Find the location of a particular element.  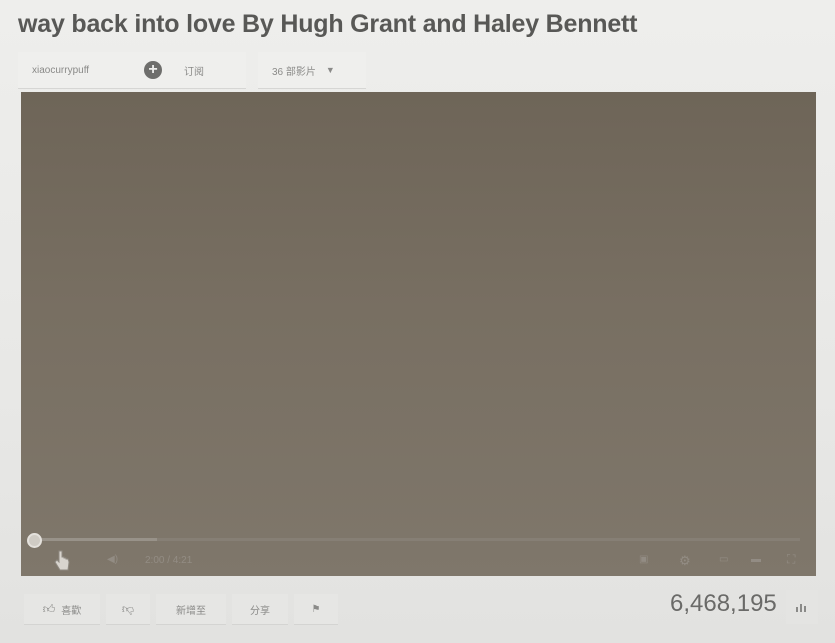

share-button: 分享 is located at coordinates (260, 609).